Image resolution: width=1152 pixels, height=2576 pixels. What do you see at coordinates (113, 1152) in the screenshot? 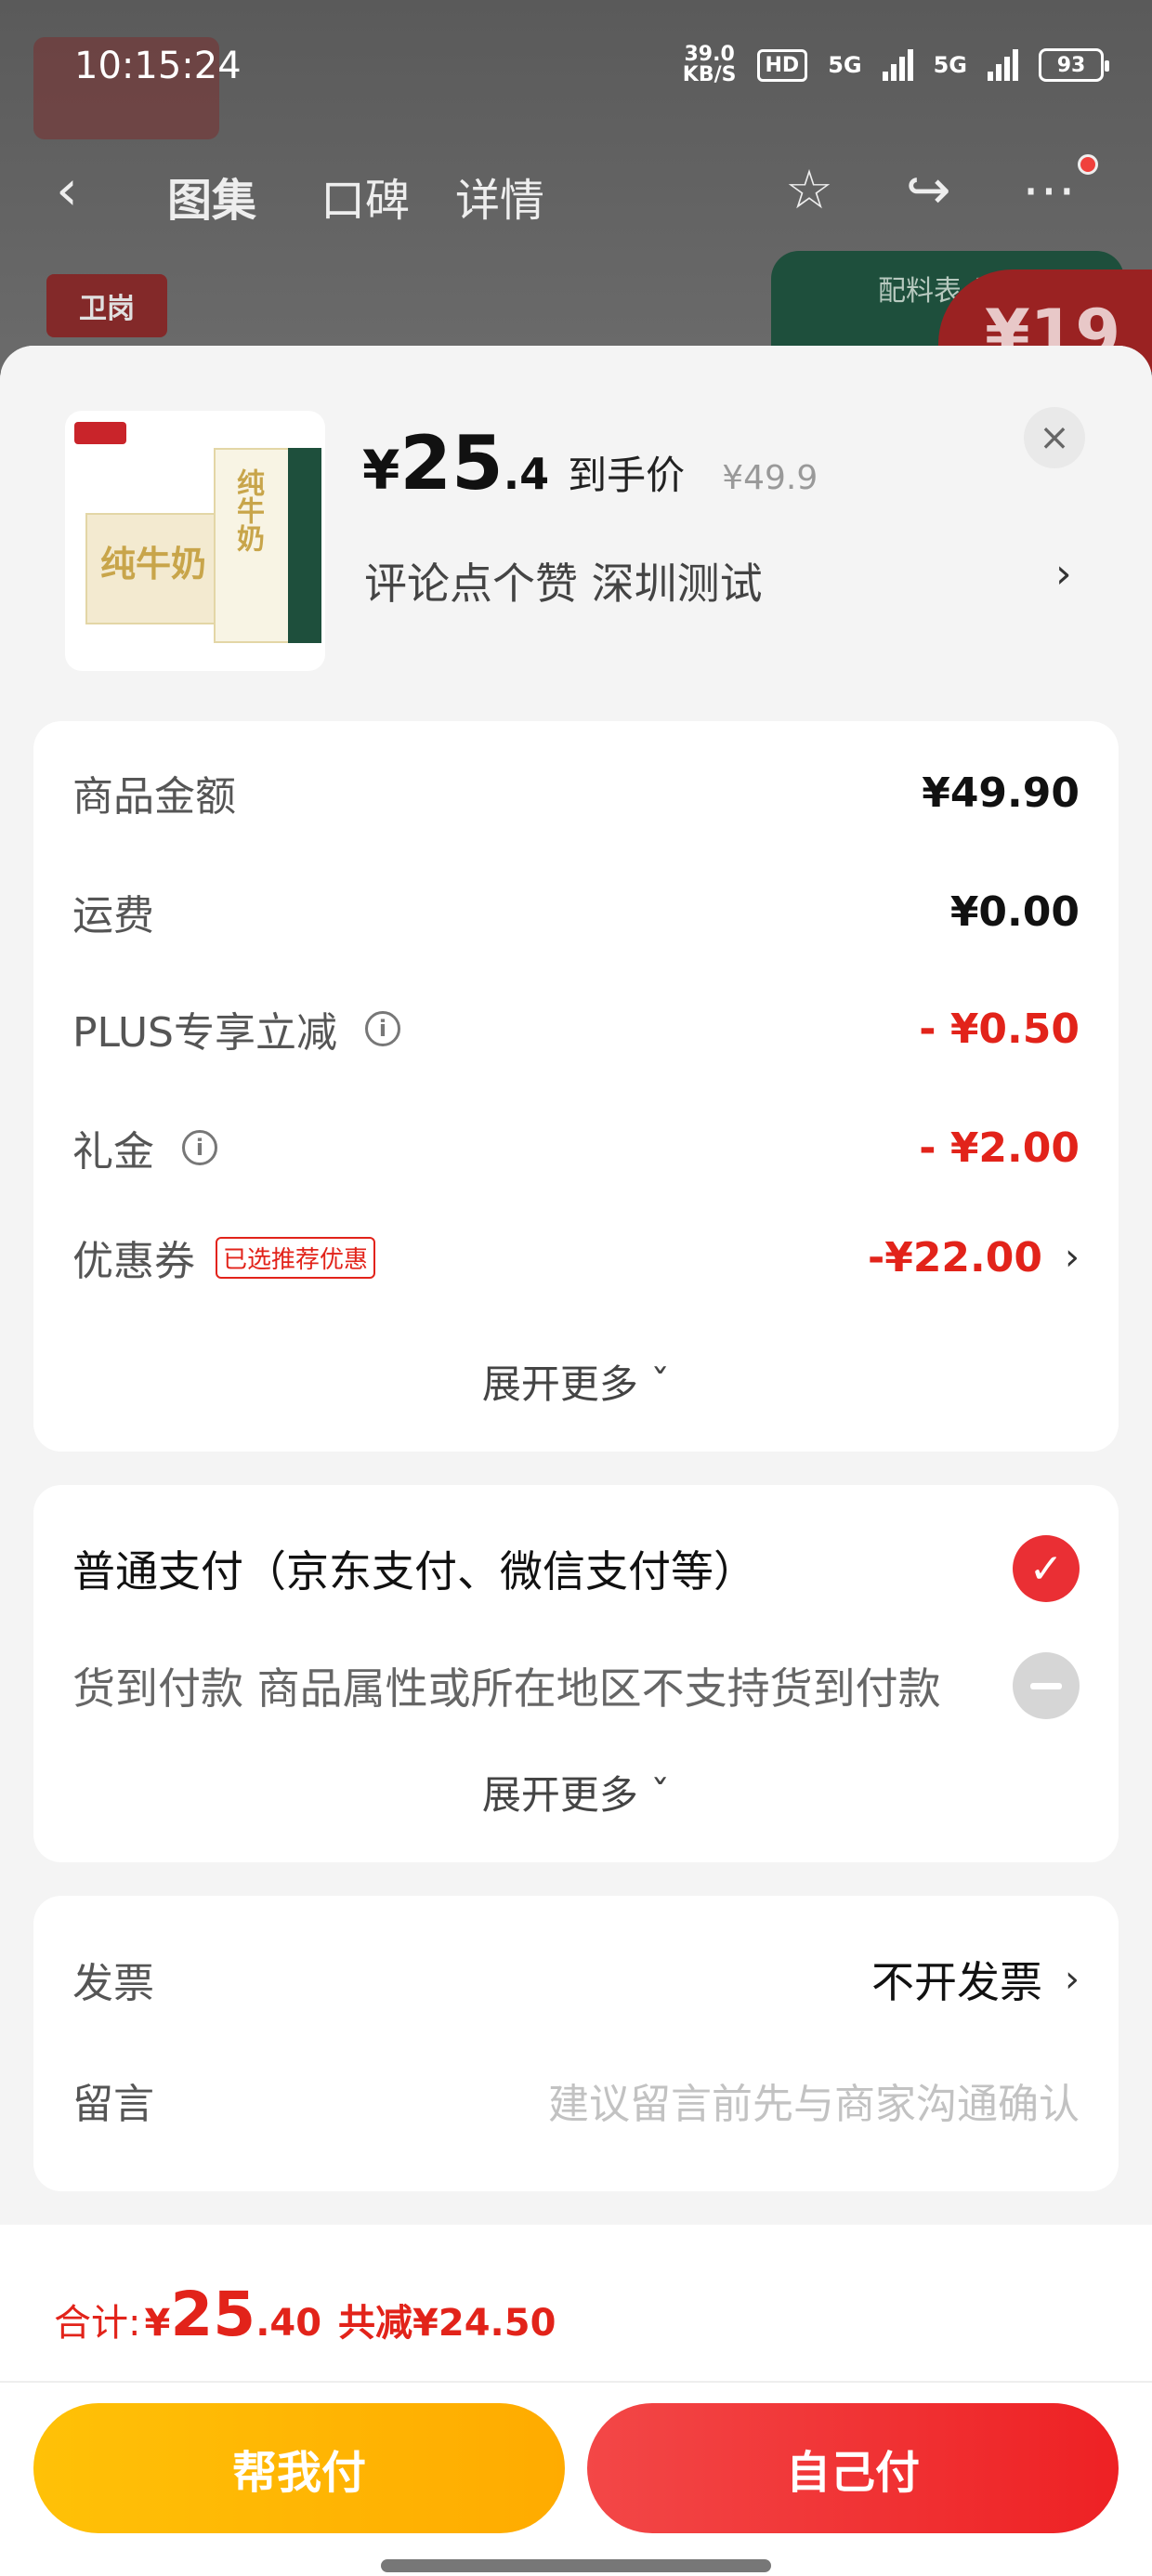
I see `amount-label: 礼金` at bounding box center [113, 1152].